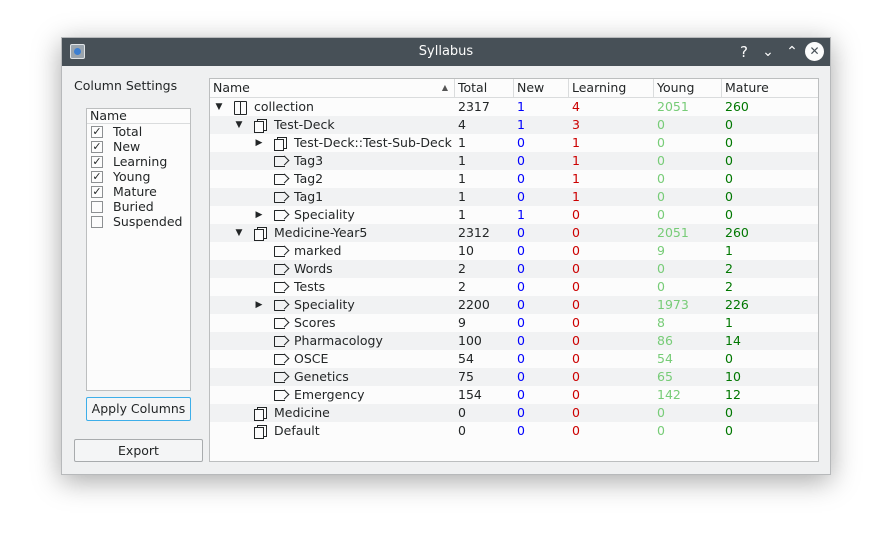  I want to click on export-button: Export, so click(138, 450).